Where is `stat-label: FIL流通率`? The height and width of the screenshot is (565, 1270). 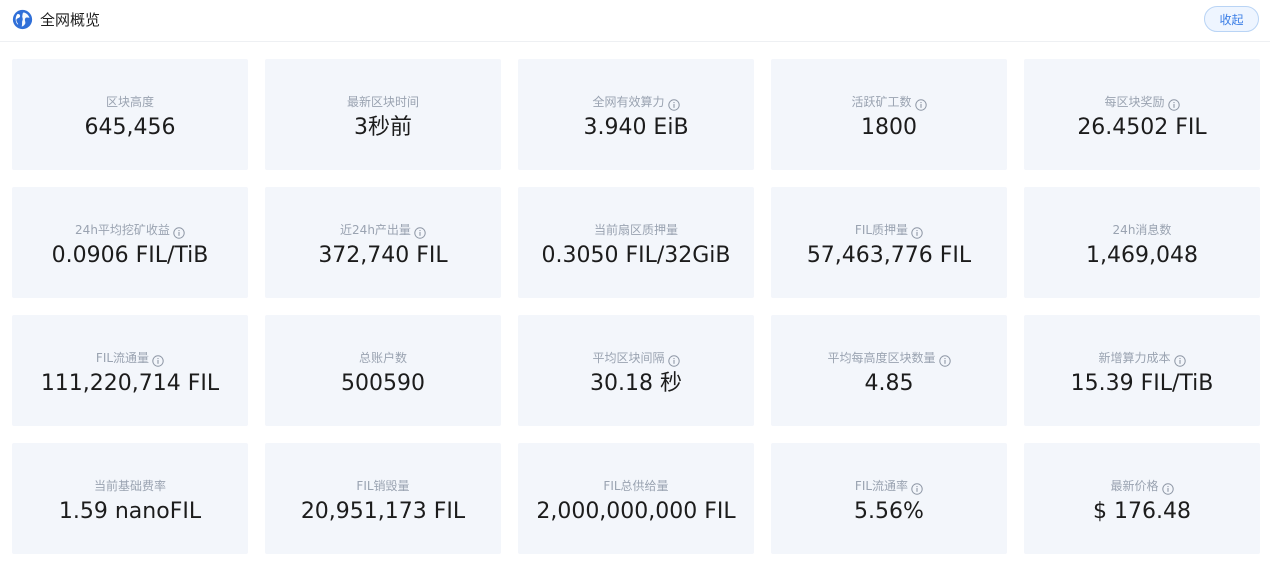
stat-label: FIL流通率 is located at coordinates (881, 486).